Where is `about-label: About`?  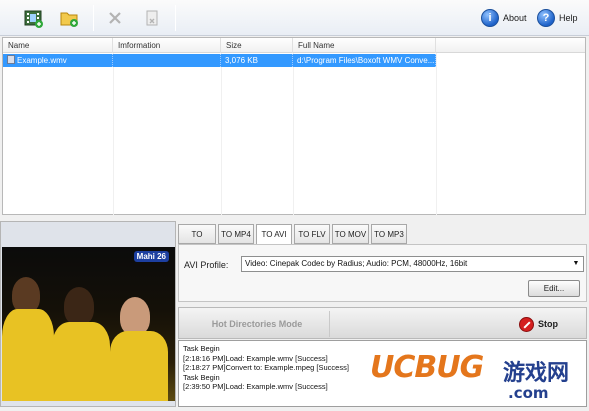
about-label: About is located at coordinates (515, 18).